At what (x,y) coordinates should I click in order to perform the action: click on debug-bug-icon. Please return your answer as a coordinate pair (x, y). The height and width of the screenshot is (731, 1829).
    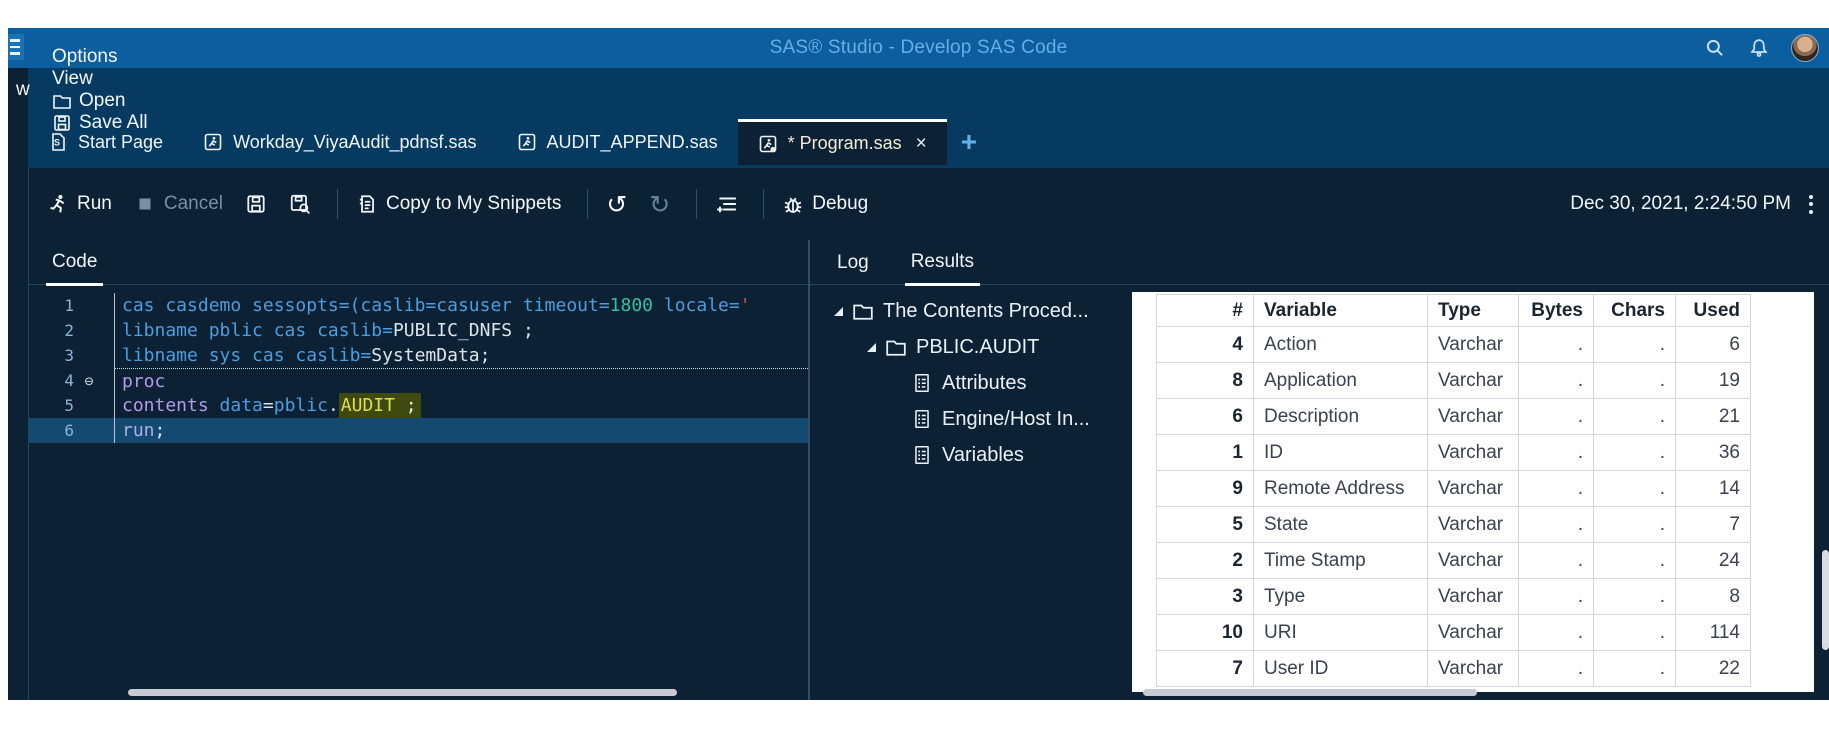
    Looking at the image, I should click on (793, 204).